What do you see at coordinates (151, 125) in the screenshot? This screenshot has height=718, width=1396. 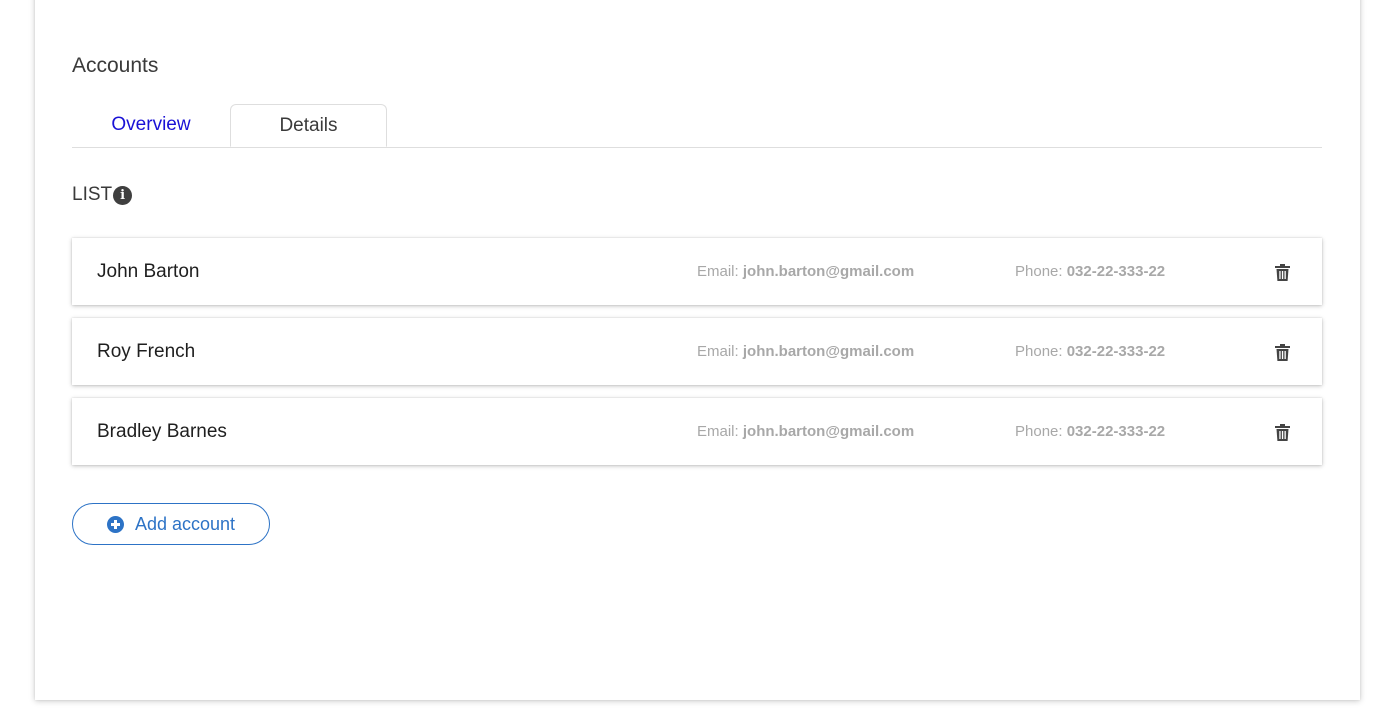 I see `tab-overview: Overview` at bounding box center [151, 125].